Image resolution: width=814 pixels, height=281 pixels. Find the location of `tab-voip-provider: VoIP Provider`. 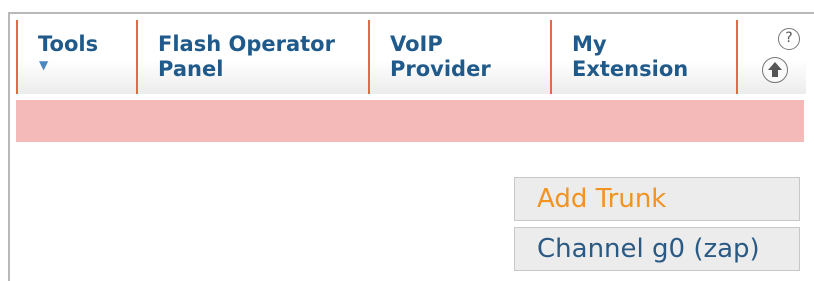

tab-voip-provider: VoIP Provider is located at coordinates (459, 57).